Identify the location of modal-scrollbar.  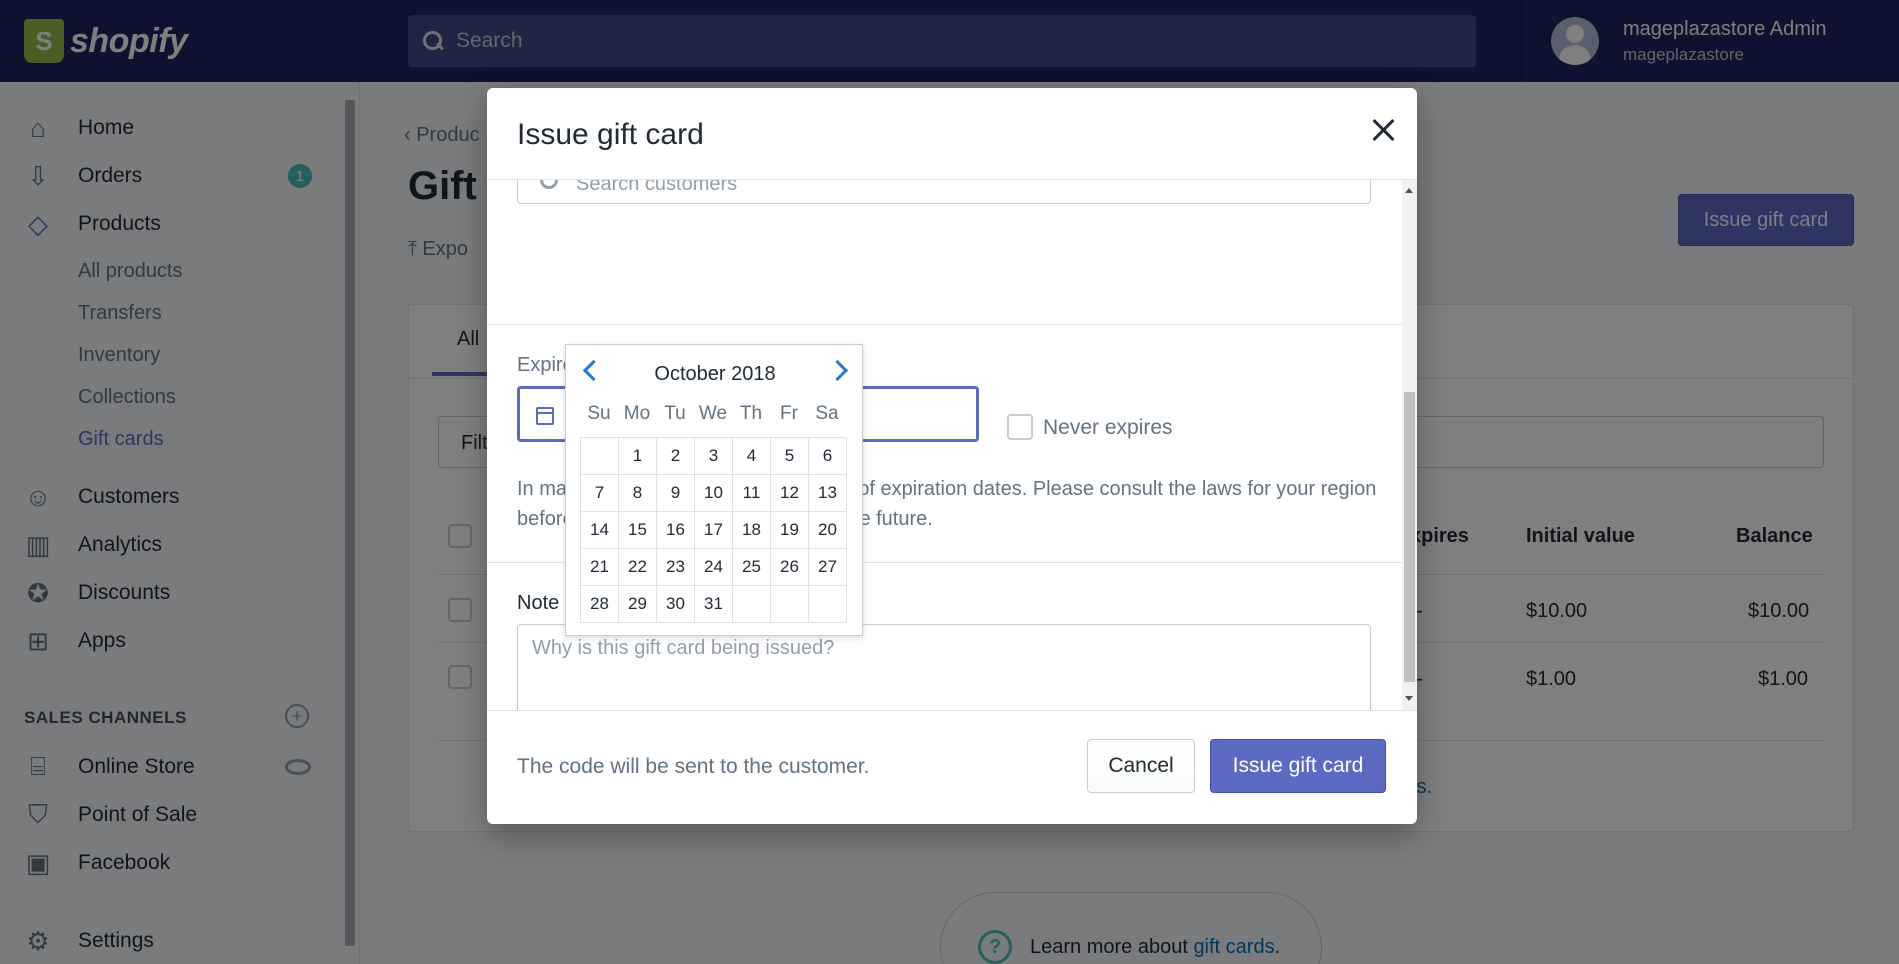
(1409, 445).